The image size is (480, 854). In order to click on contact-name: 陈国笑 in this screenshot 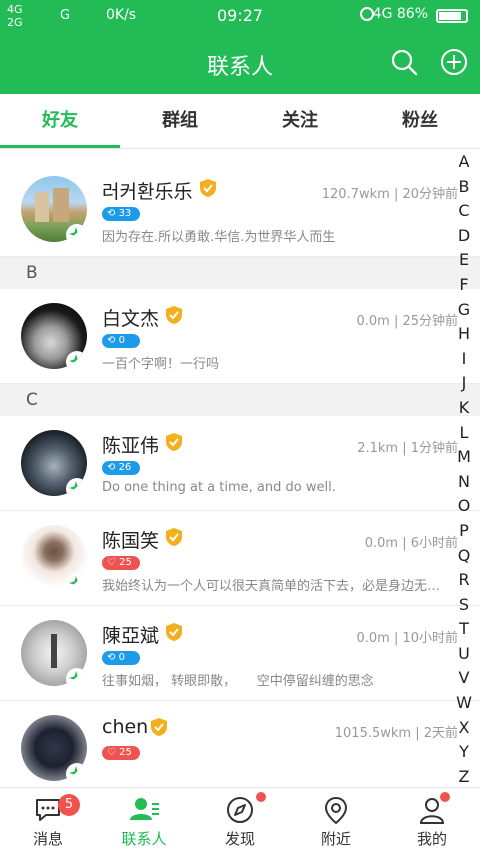, I will do `click(131, 541)`.